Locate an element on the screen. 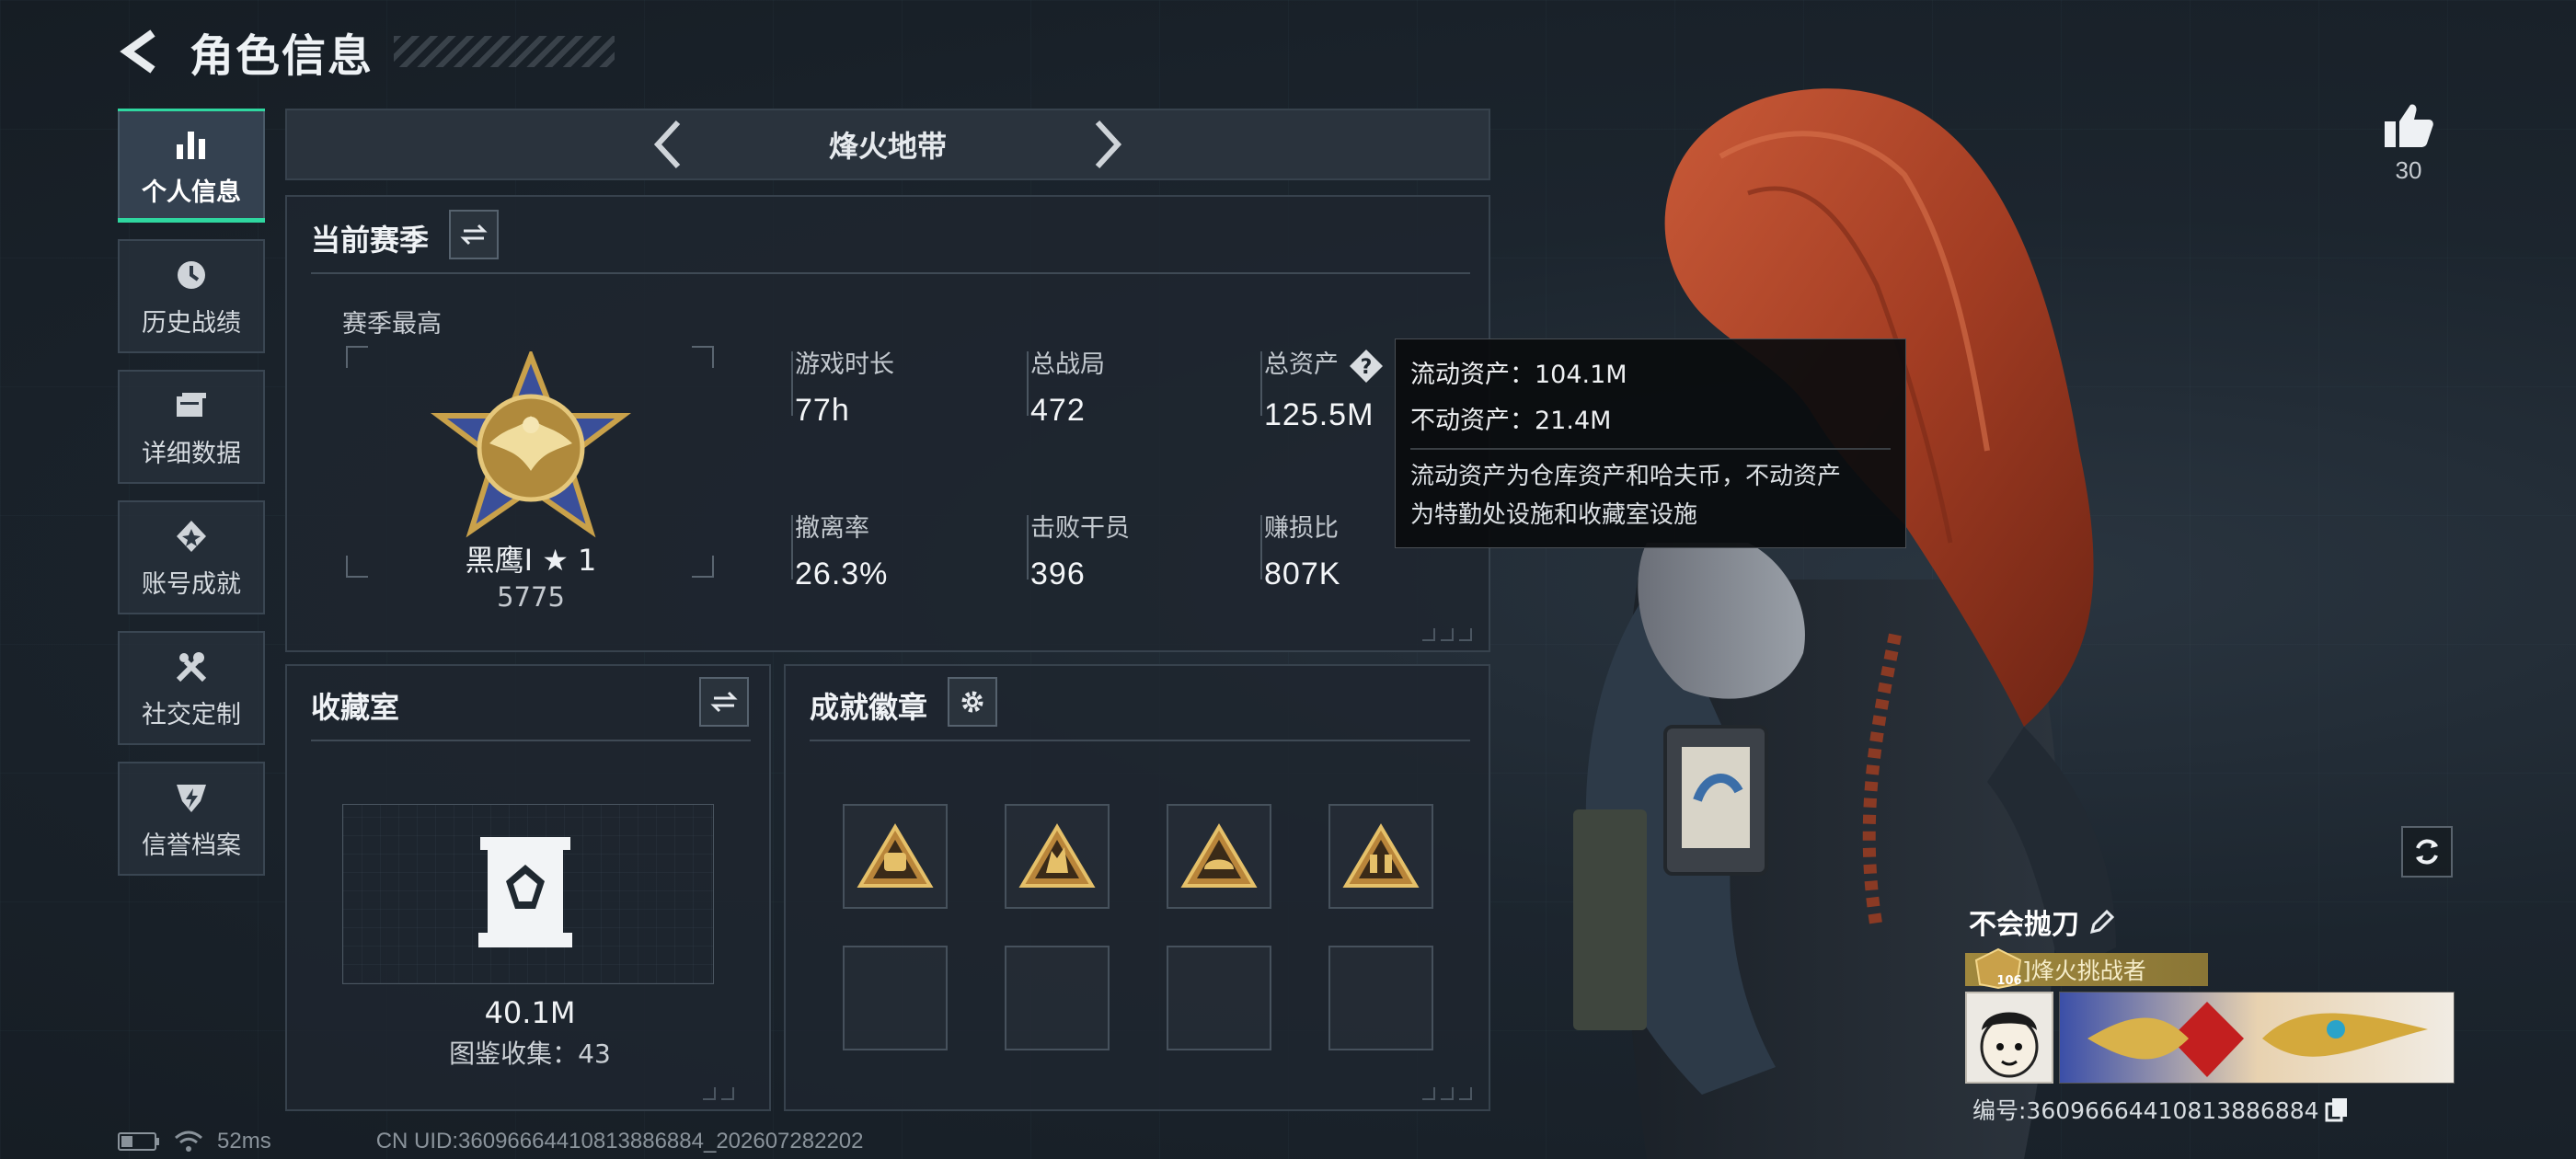  back-button is located at coordinates (140, 51).